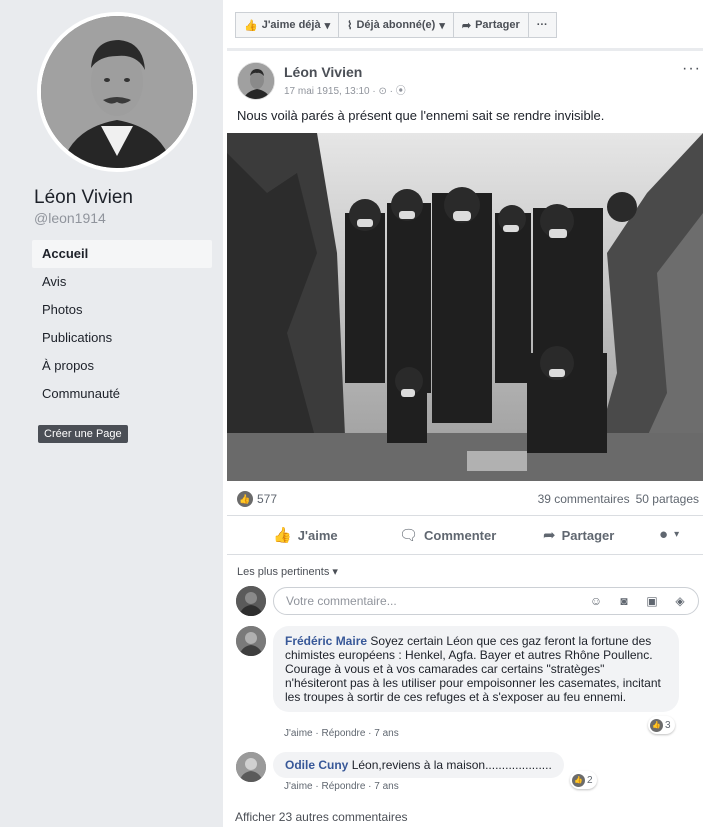 The width and height of the screenshot is (703, 827). Describe the element at coordinates (291, 25) in the screenshot. I see `liked-label: J'aime déjà` at that location.